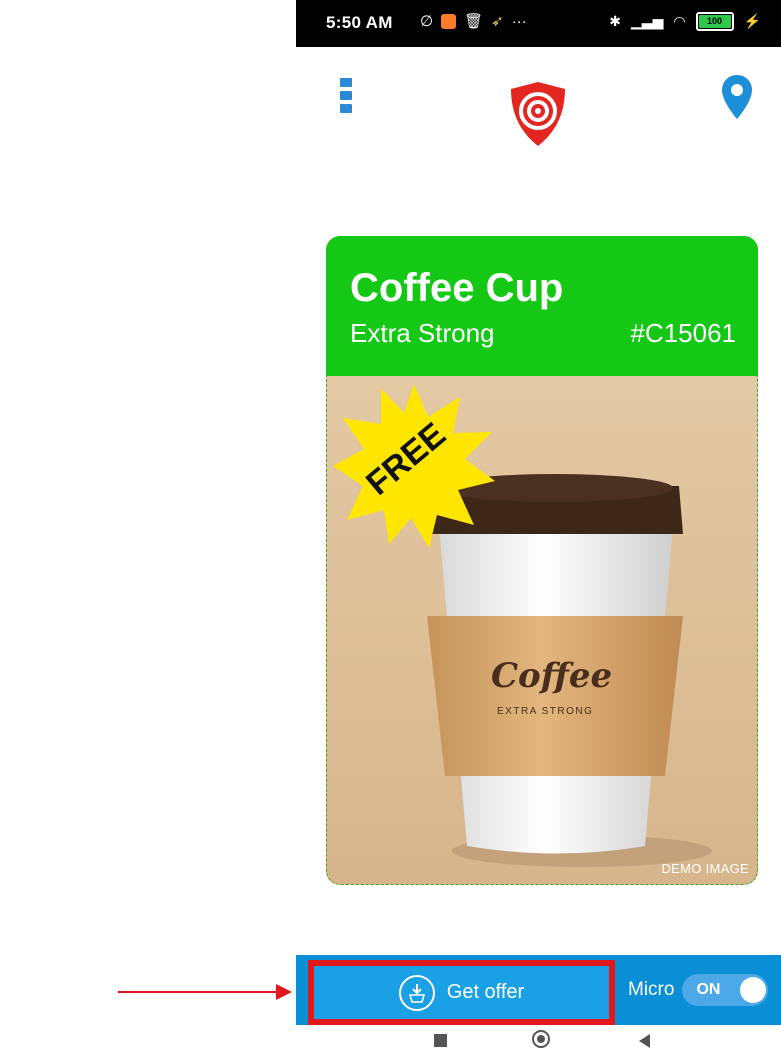 The height and width of the screenshot is (1055, 781). Describe the element at coordinates (440, 1040) in the screenshot. I see `recent-apps-square-icon` at that location.